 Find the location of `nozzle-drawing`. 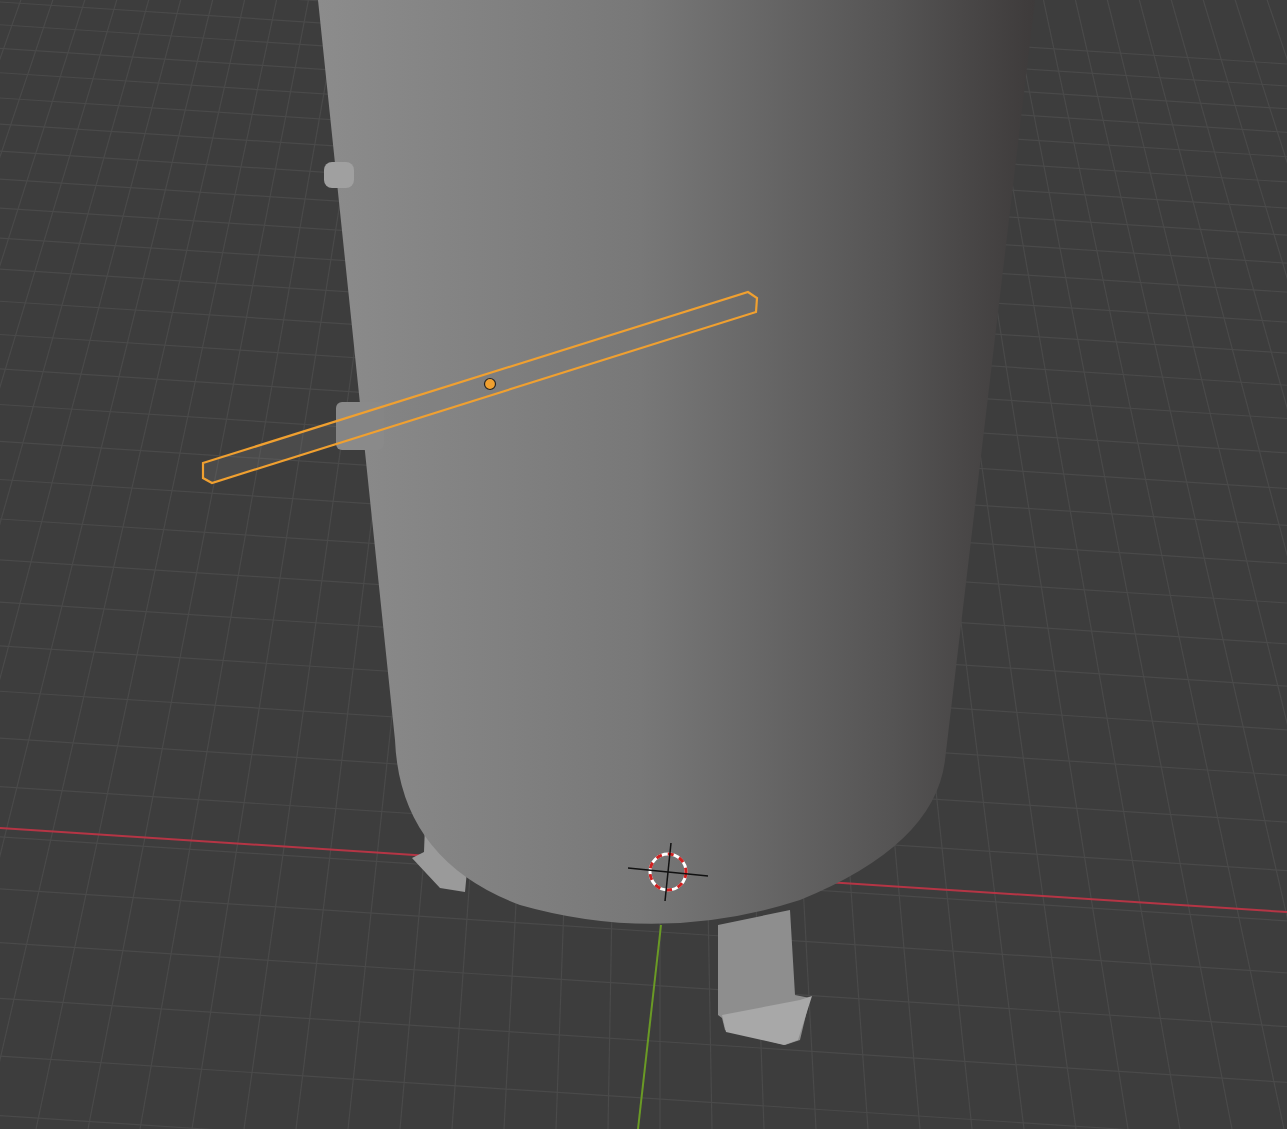

nozzle-drawing is located at coordinates (339, 175).